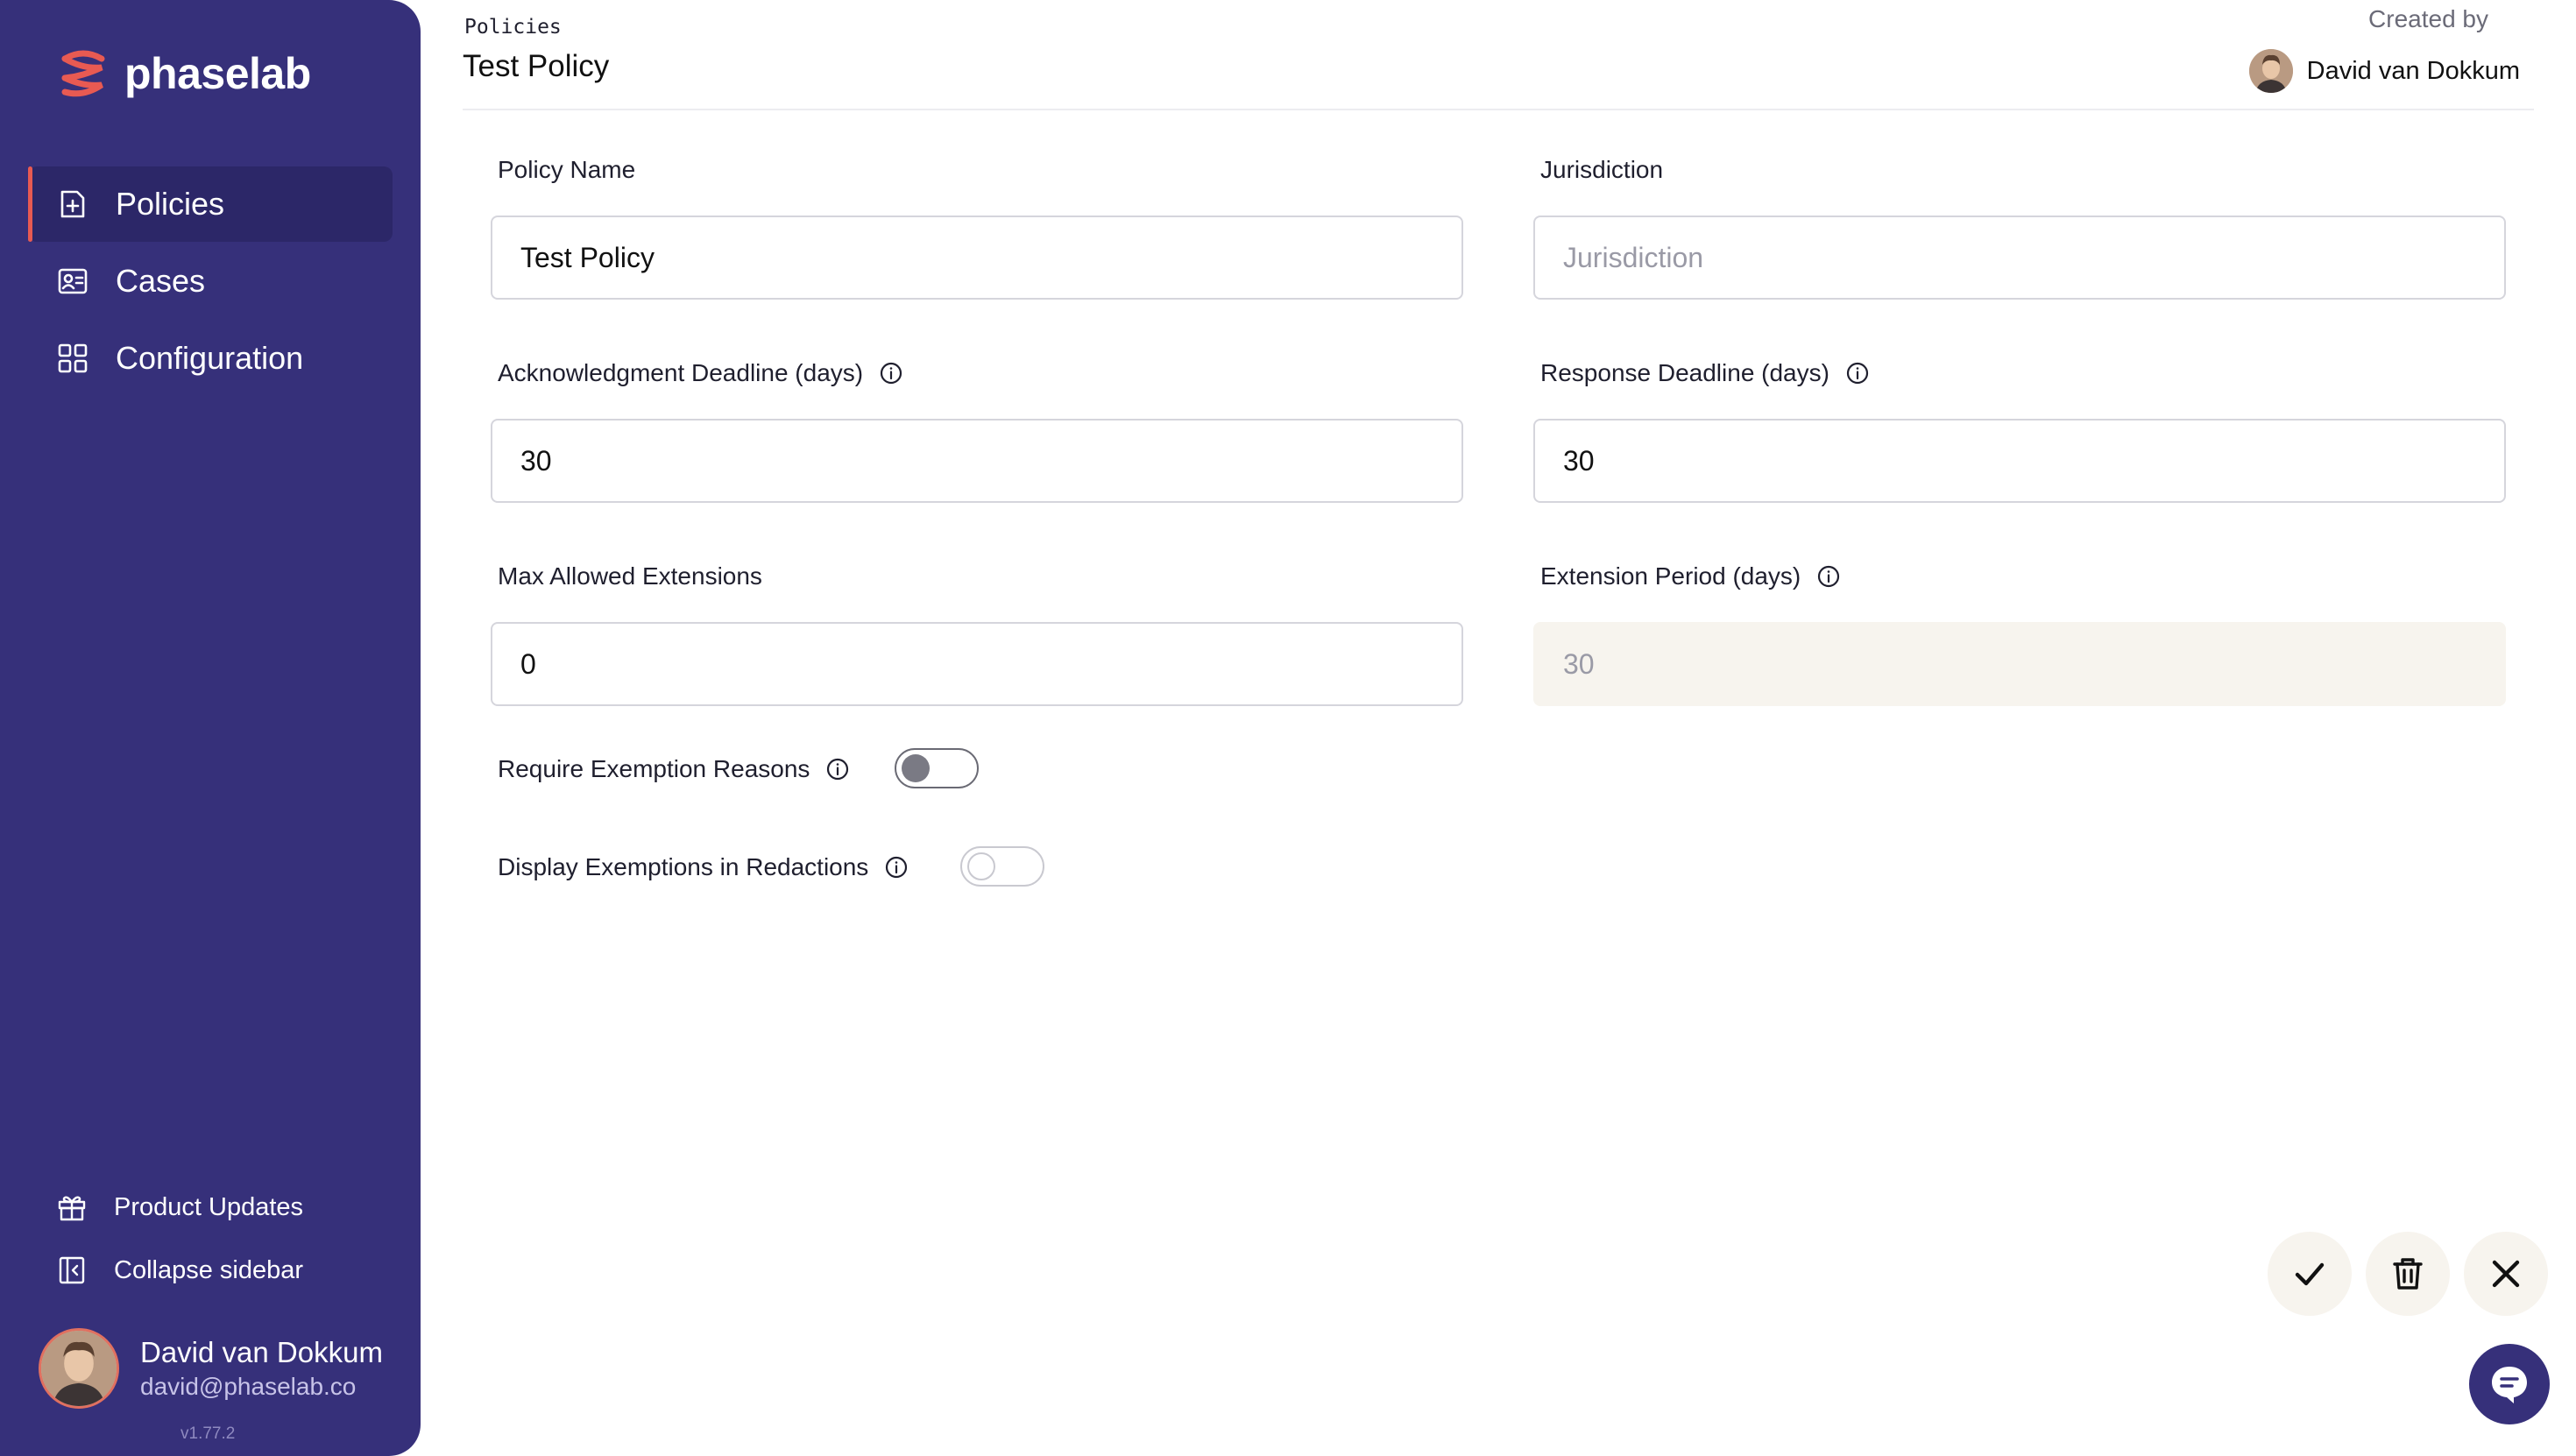 Image resolution: width=2576 pixels, height=1456 pixels. Describe the element at coordinates (72, 358) in the screenshot. I see `grid-icon` at that location.